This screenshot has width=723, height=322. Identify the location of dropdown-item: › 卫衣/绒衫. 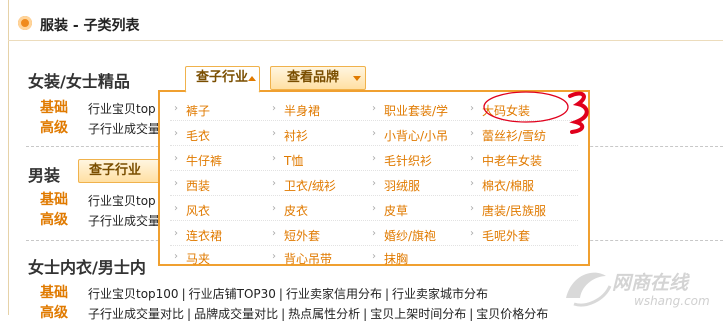
(304, 185).